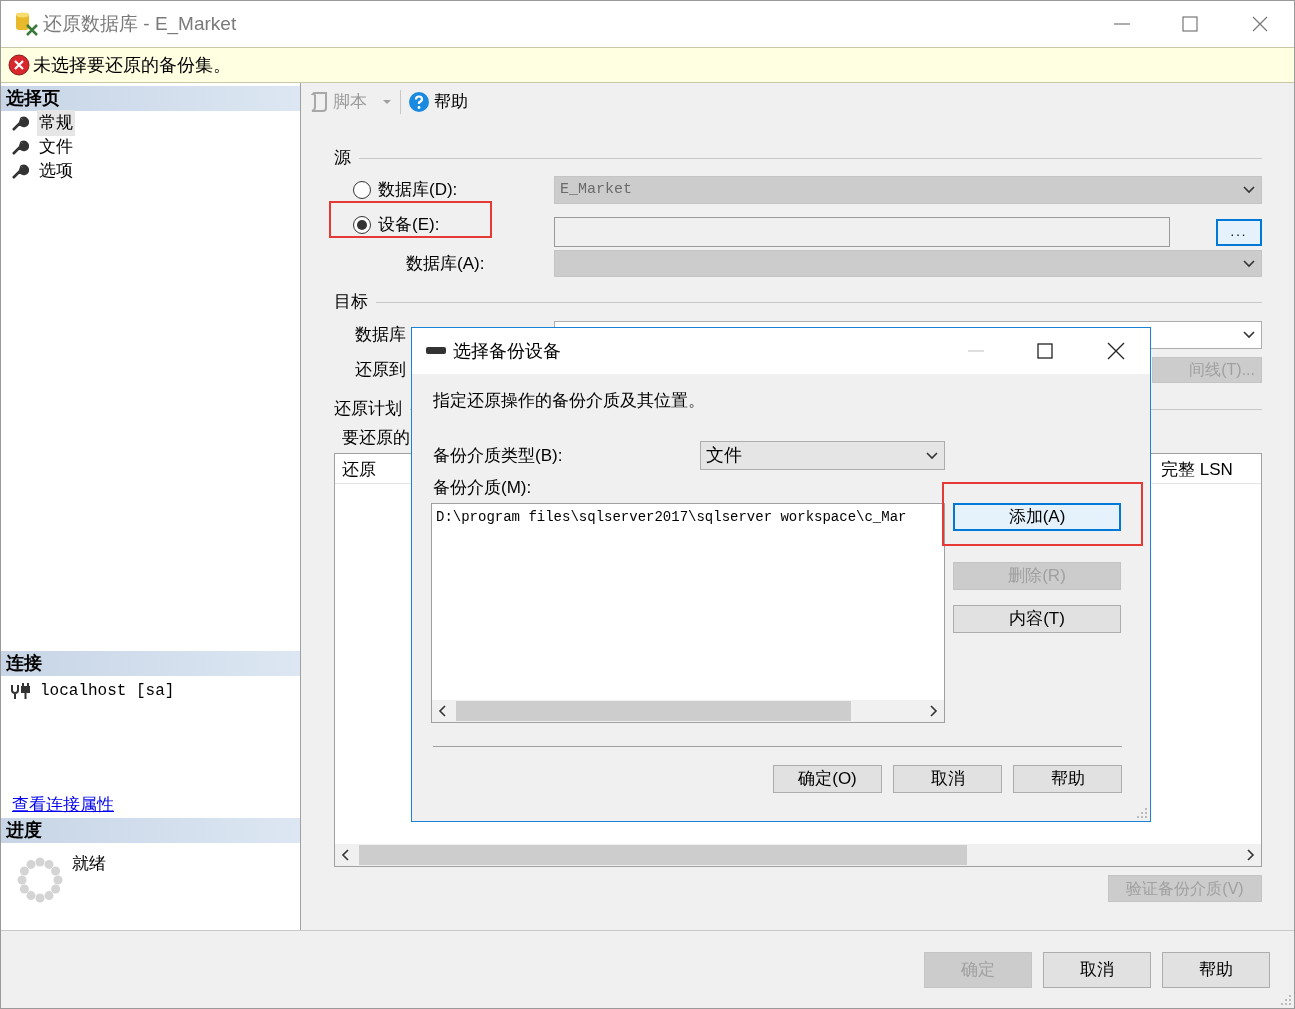  I want to click on connection-properties-link: 查看连接属性, so click(63, 804).